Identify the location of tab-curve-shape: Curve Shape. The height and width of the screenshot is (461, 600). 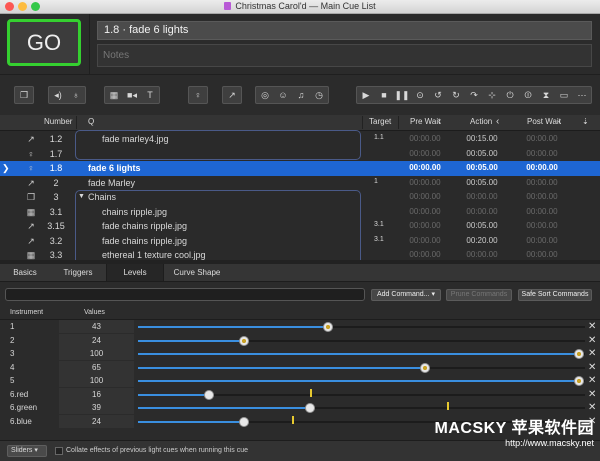
(197, 272).